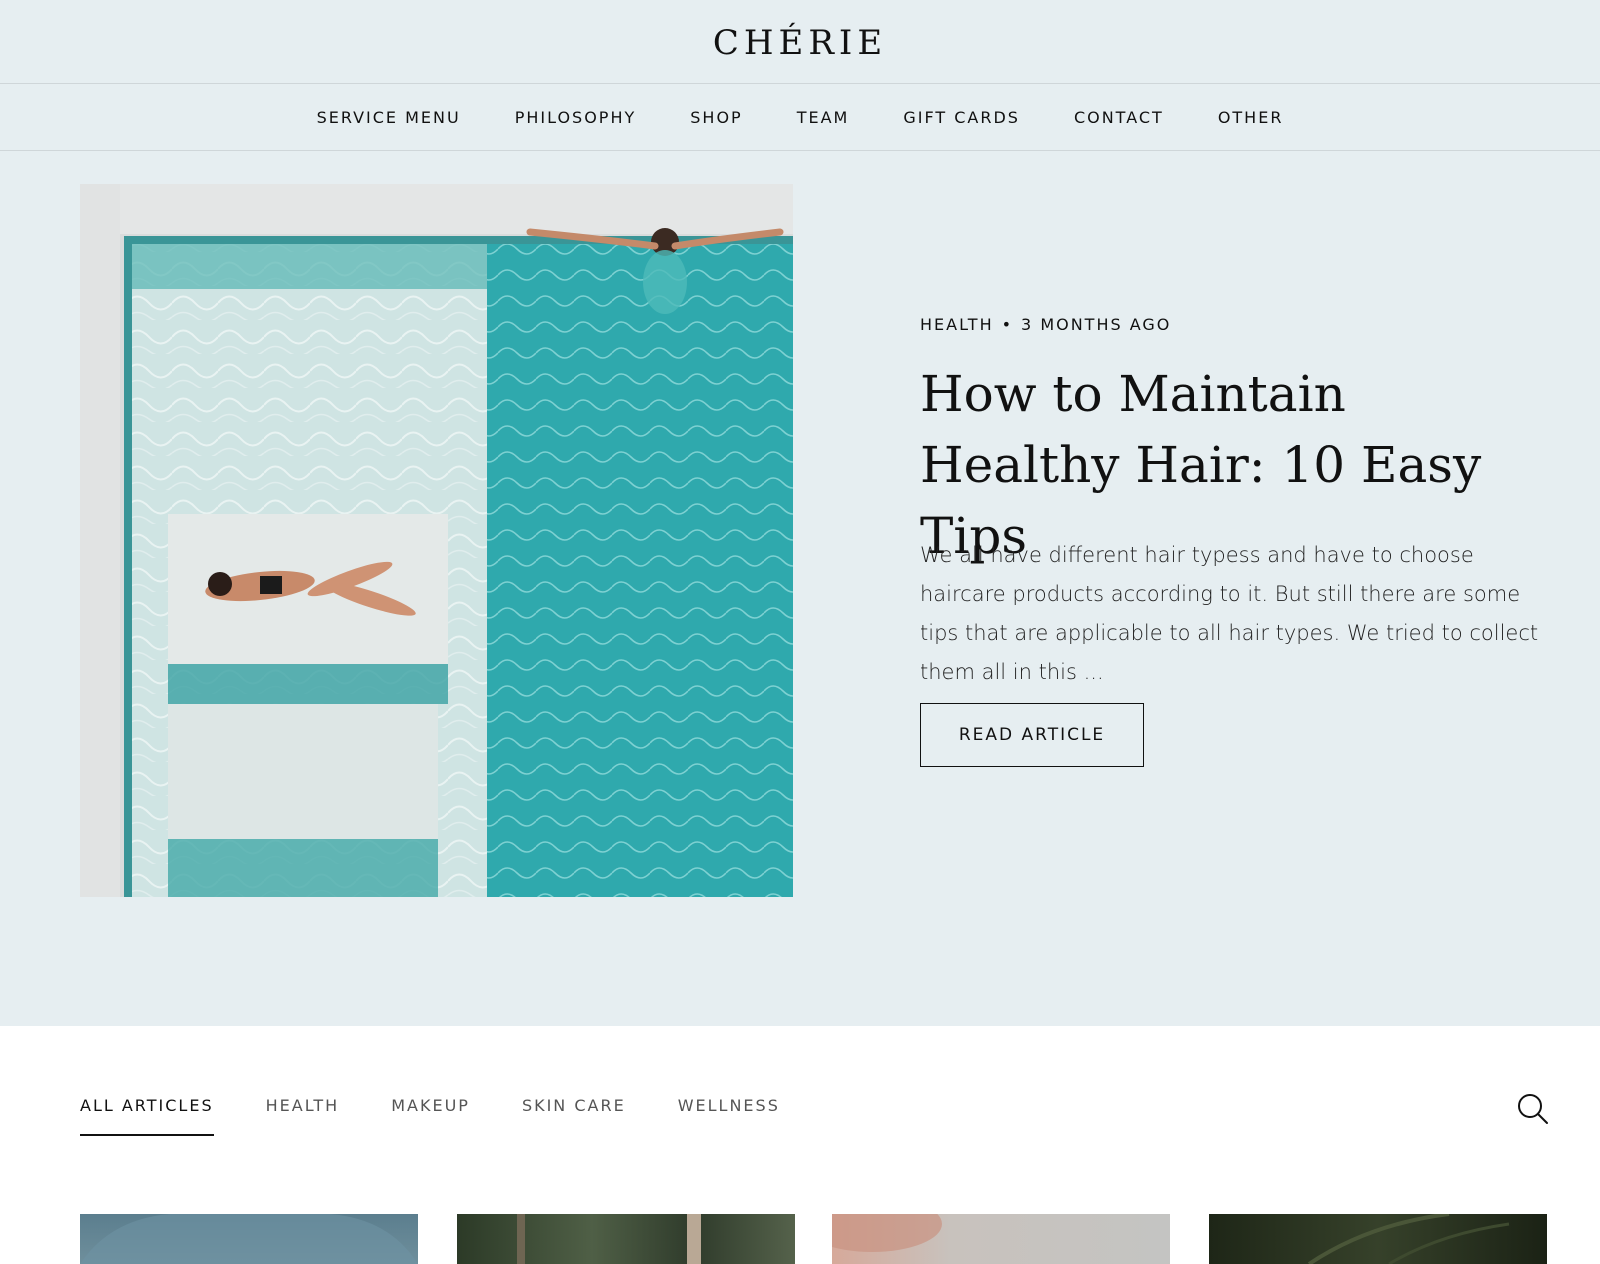 The height and width of the screenshot is (1264, 1600). Describe the element at coordinates (823, 117) in the screenshot. I see `nav-item-team: TEAM` at that location.